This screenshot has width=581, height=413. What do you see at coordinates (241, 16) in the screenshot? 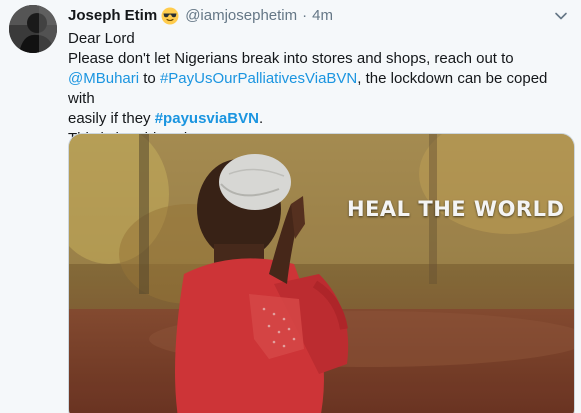
I see `author-handle: @iamjosephetim` at bounding box center [241, 16].